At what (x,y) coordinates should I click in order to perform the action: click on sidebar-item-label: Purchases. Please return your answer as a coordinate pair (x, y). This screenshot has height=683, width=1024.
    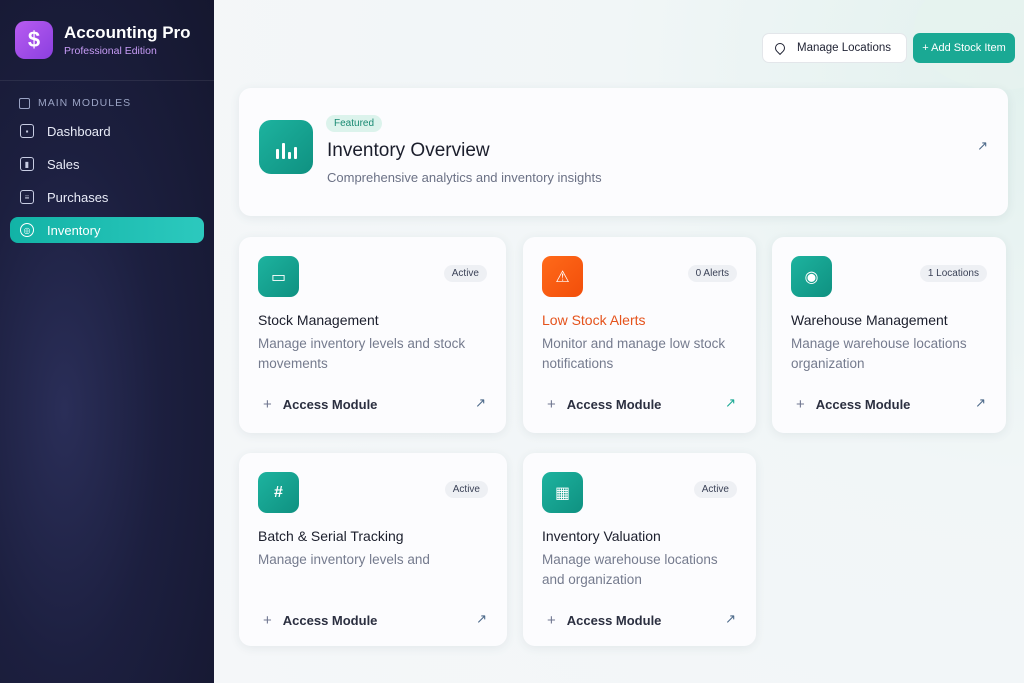
    Looking at the image, I should click on (78, 197).